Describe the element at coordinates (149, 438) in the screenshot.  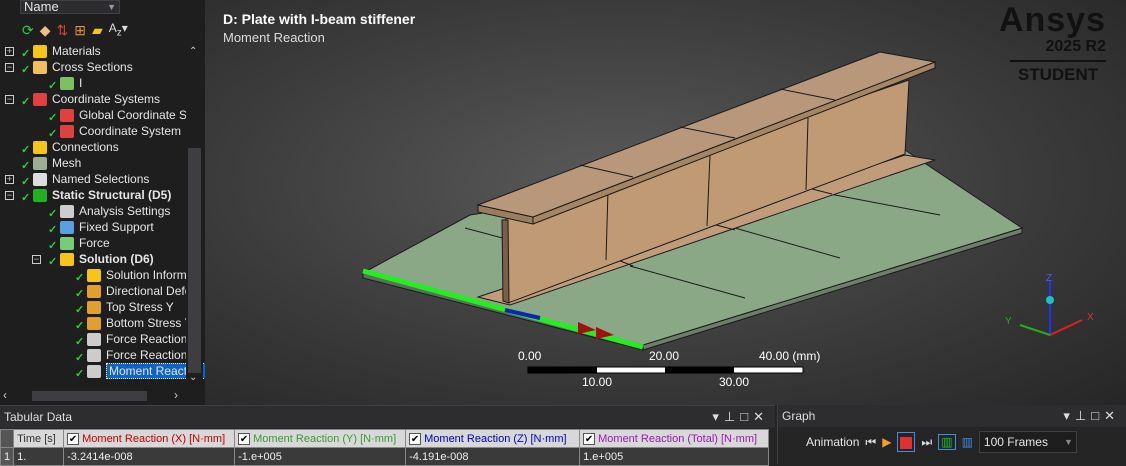
I see `column-header-moment-x: ✔ Moment Reaction (X) [N·mm]` at that location.